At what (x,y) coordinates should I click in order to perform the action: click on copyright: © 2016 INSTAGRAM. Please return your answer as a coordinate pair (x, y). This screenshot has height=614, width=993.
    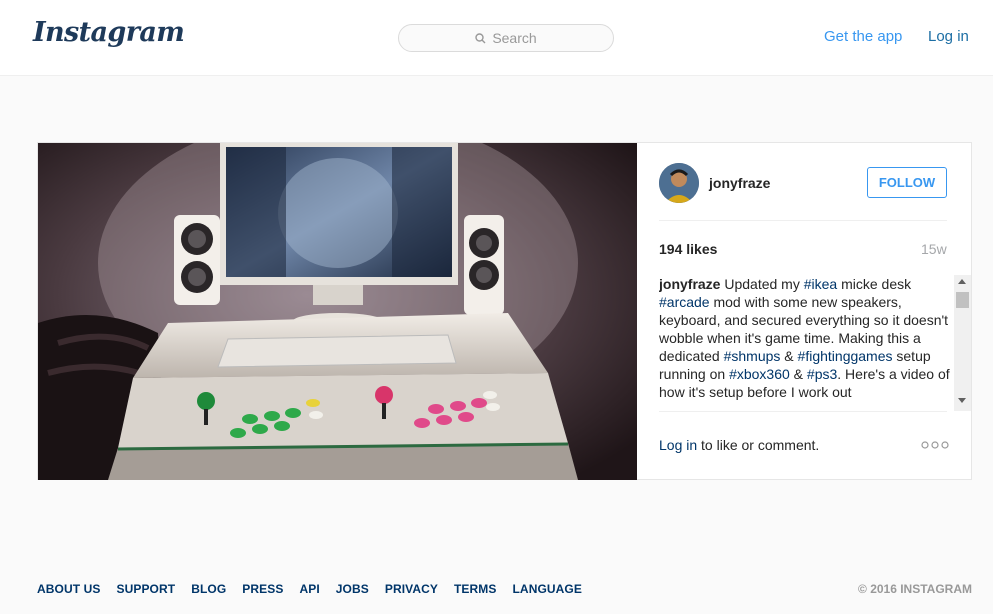
    Looking at the image, I should click on (915, 589).